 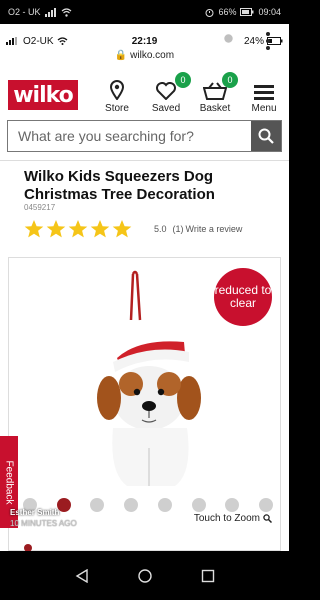 What do you see at coordinates (43, 95) in the screenshot?
I see `wilko-logo: wilko` at bounding box center [43, 95].